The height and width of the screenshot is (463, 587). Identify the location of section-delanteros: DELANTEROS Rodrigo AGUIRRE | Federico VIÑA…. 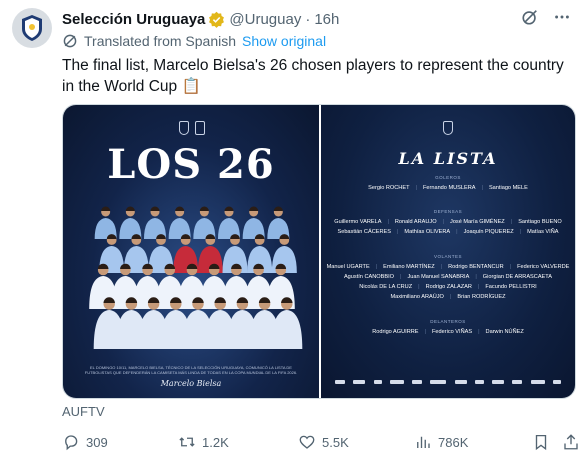
(448, 328).